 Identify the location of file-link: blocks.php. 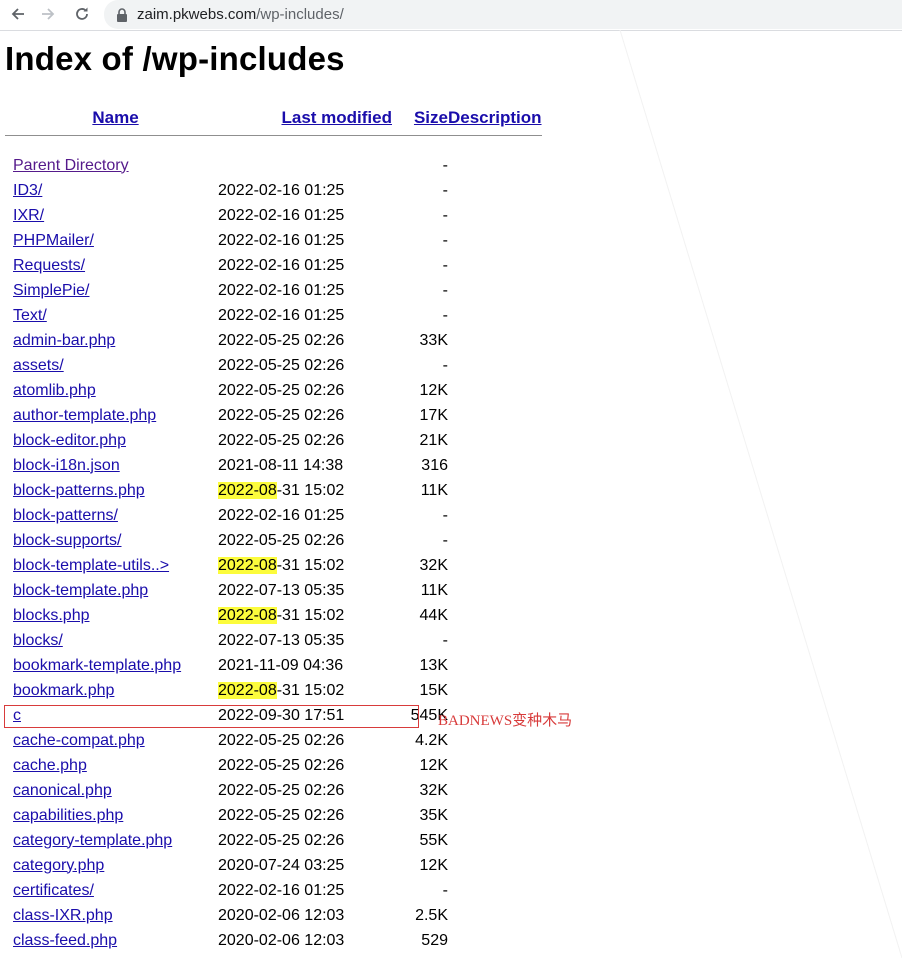
(51, 615).